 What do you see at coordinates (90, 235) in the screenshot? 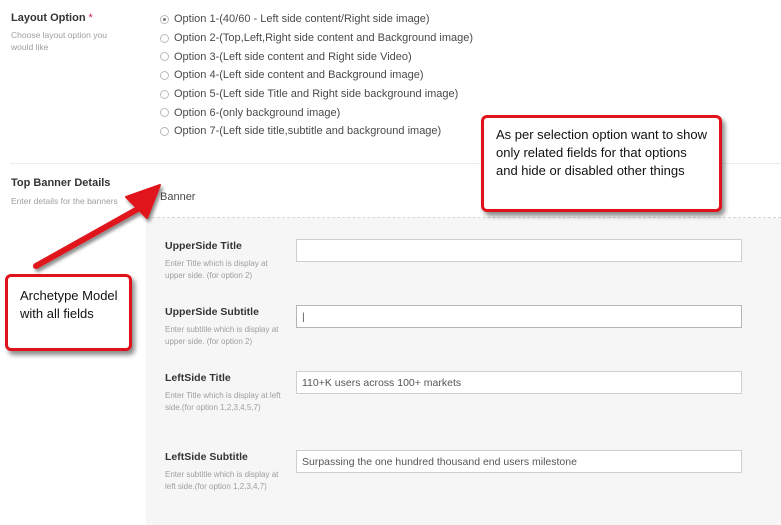
I see `arrow-shaft` at bounding box center [90, 235].